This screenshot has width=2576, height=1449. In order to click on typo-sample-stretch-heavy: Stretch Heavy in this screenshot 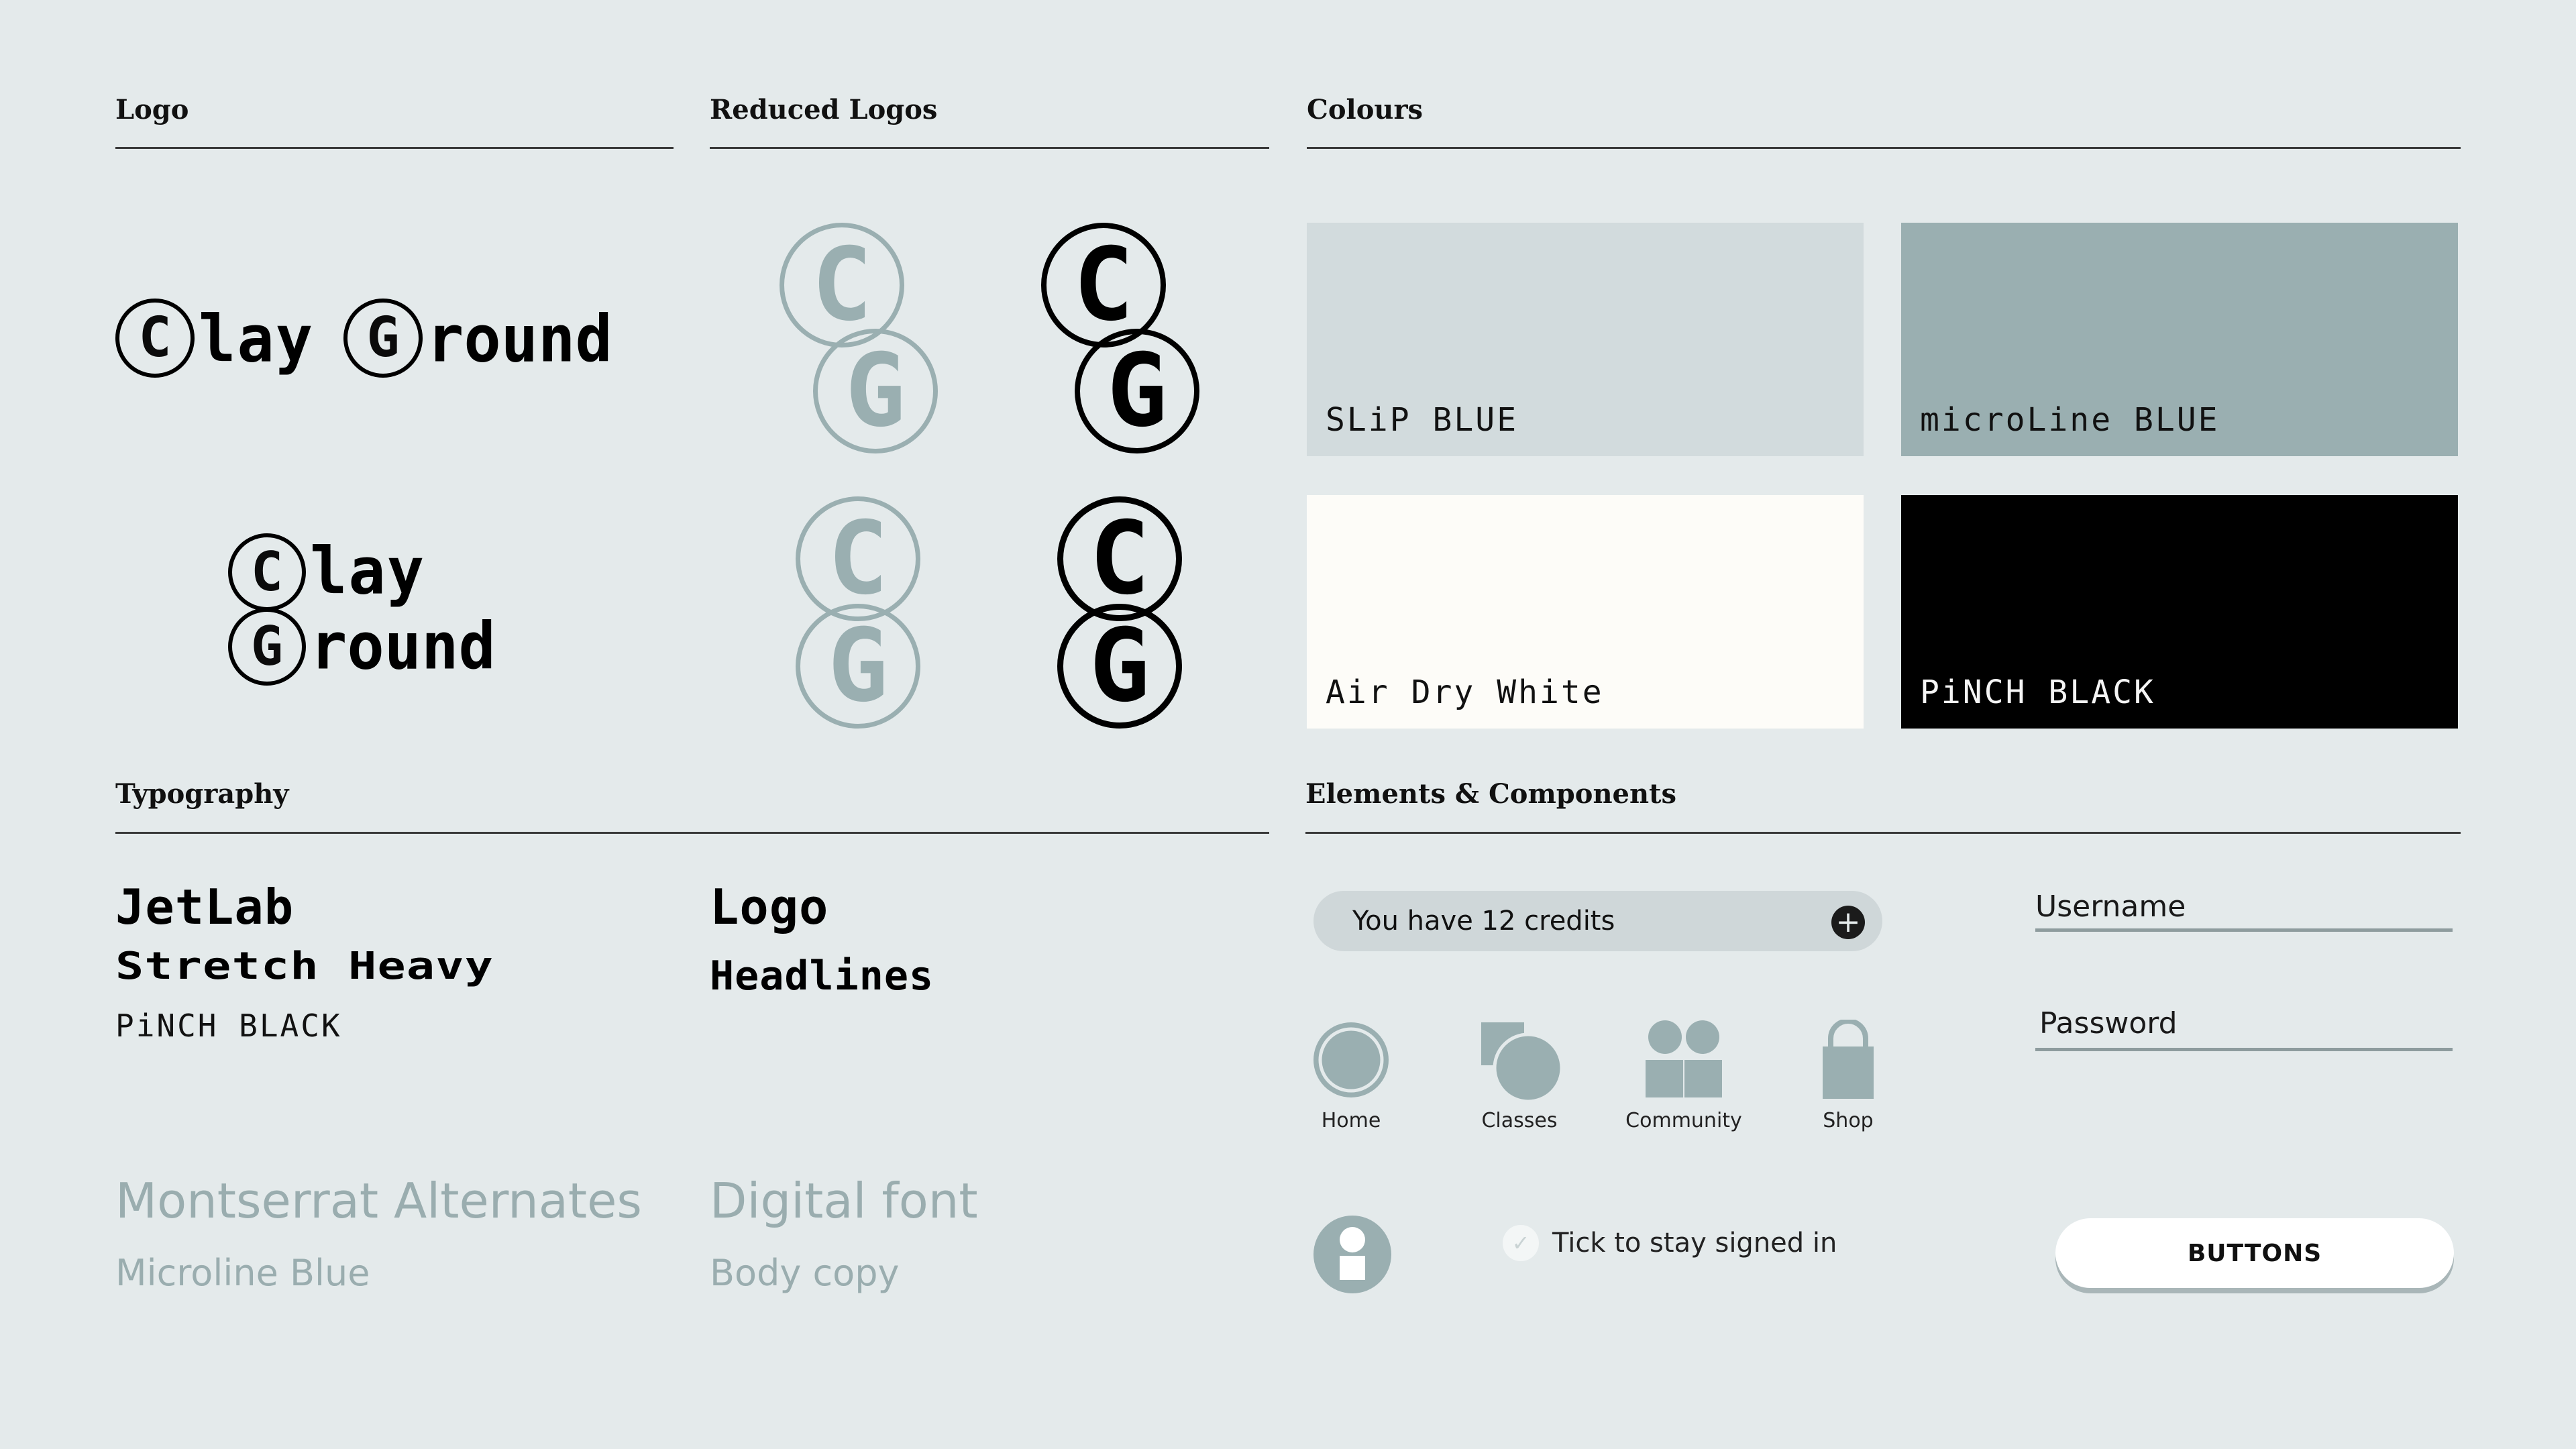, I will do `click(304, 966)`.